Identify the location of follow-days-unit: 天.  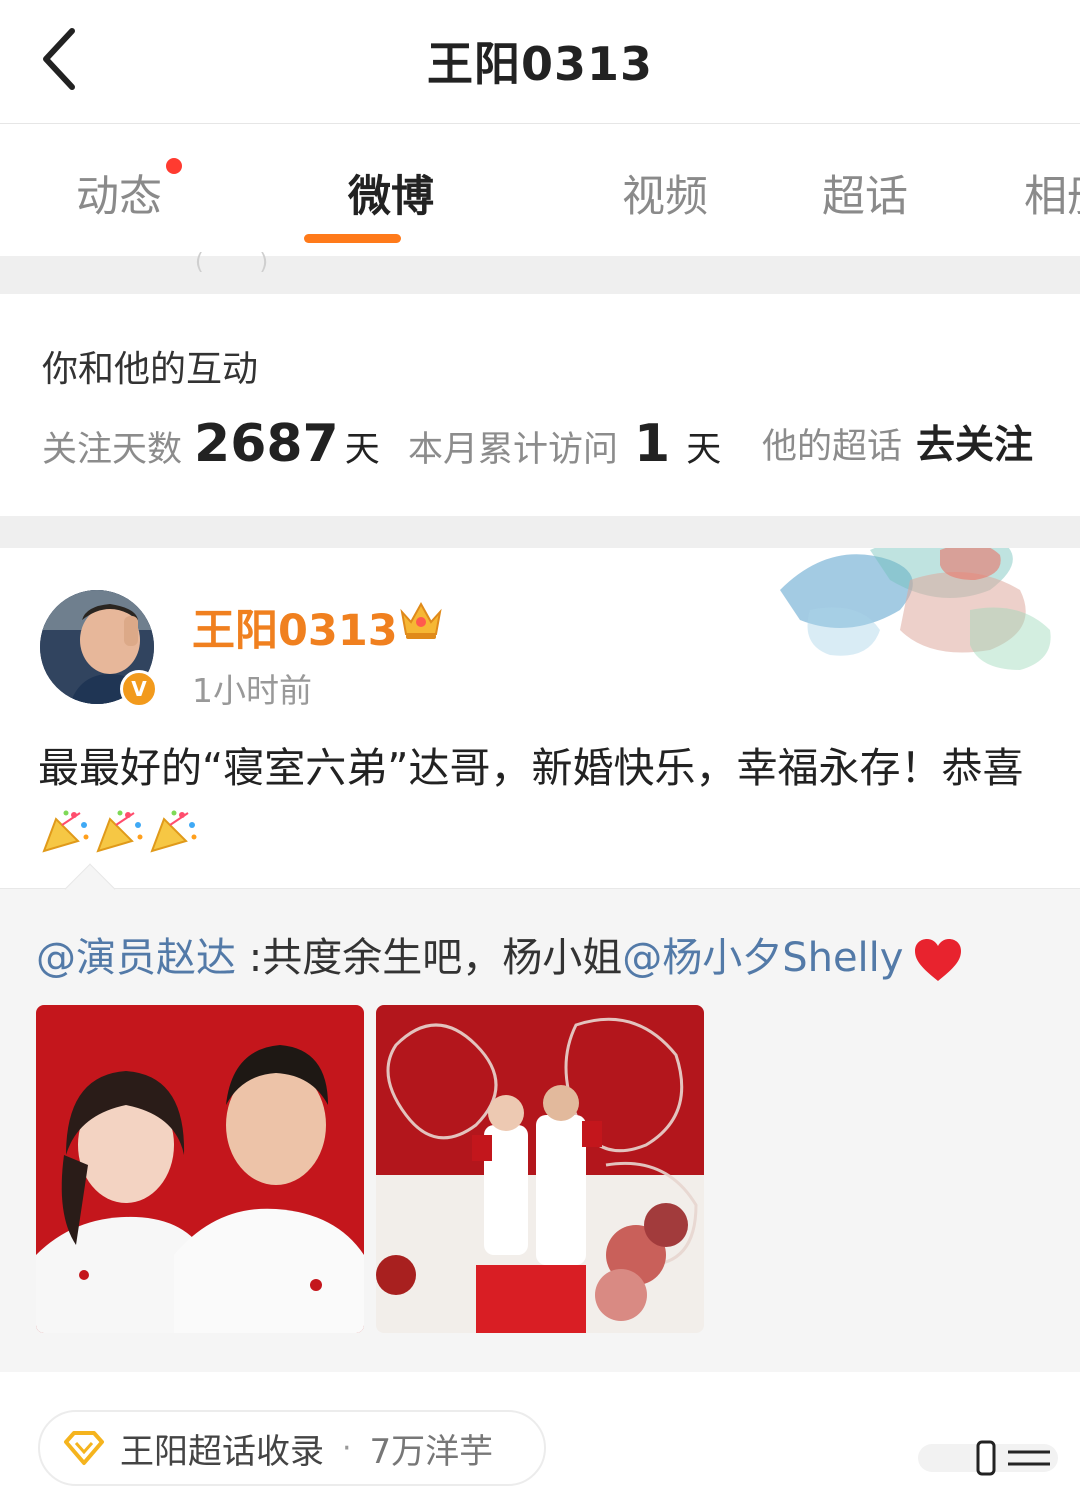
(362, 450).